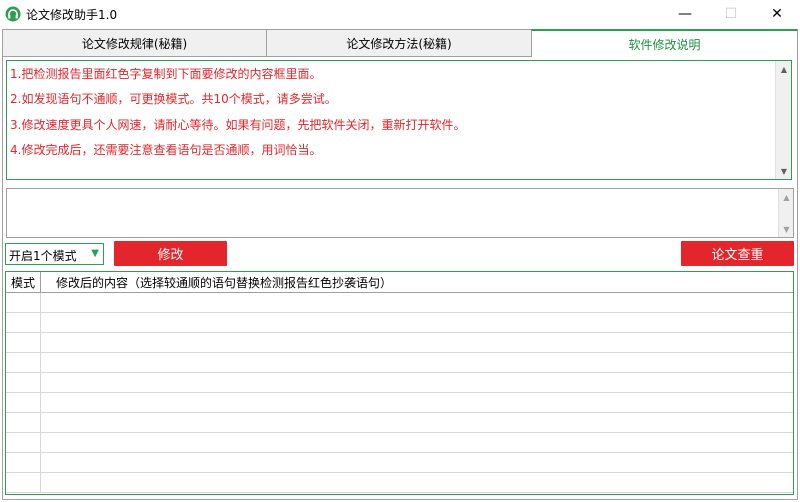 This screenshot has width=800, height=502. I want to click on tab-modify-methods: 论文修改方法(秘籍), so click(399, 43).